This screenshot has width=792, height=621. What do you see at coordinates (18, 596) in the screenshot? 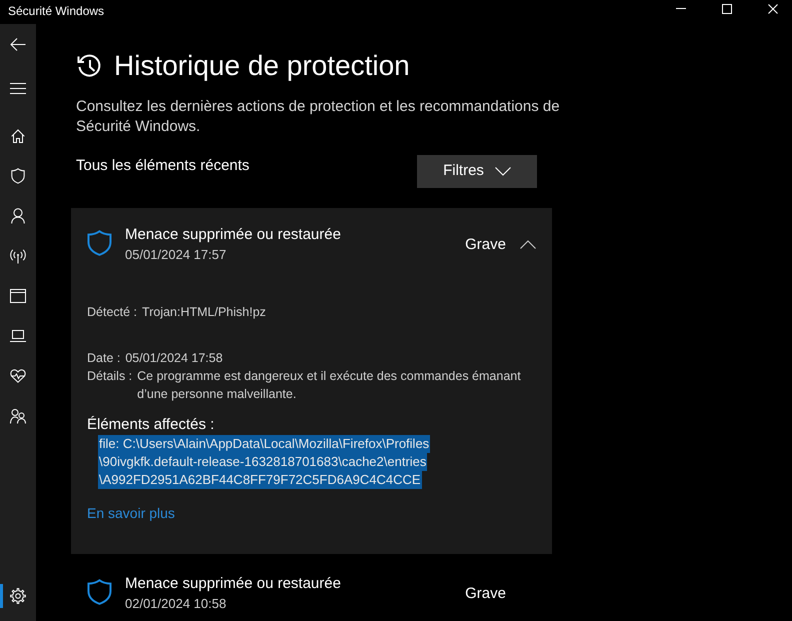
I see `settings-icon` at bounding box center [18, 596].